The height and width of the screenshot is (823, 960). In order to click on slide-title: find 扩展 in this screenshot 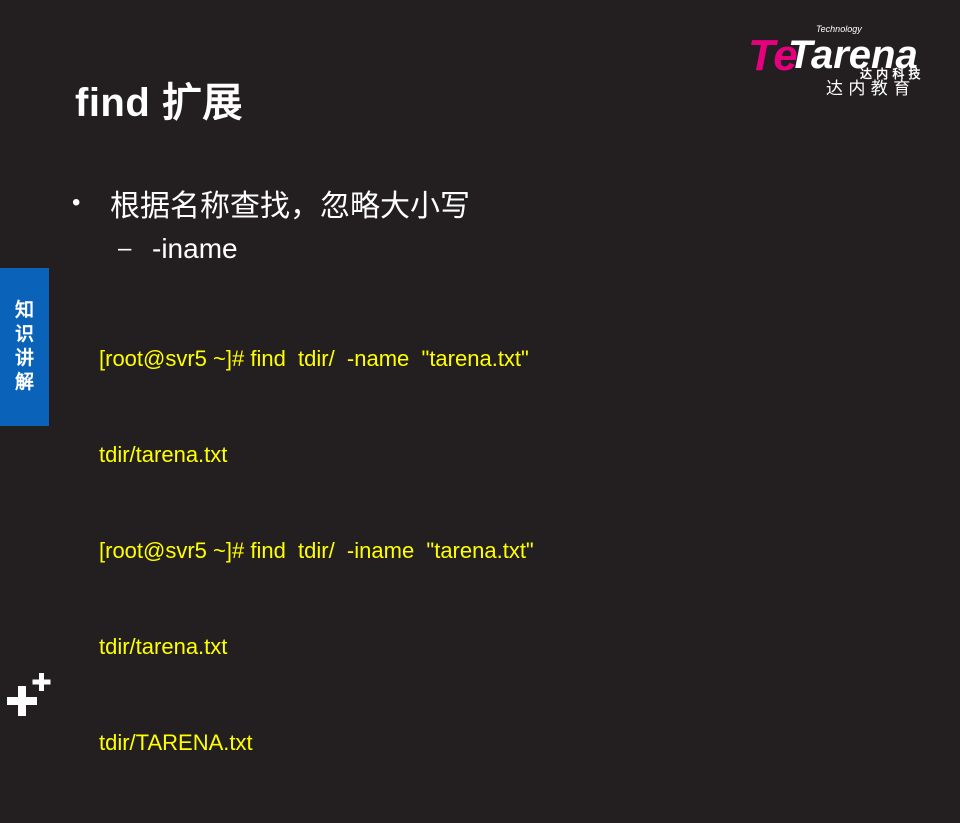, I will do `click(159, 103)`.